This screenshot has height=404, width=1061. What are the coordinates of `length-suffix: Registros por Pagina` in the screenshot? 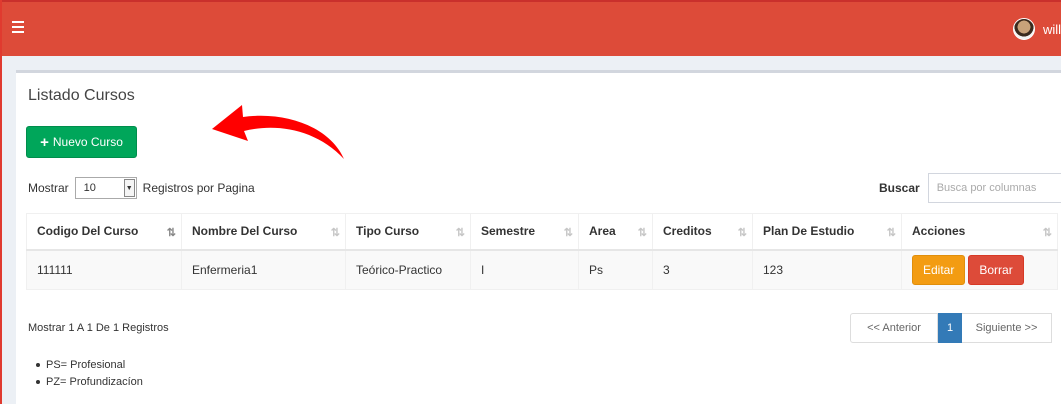 It's located at (198, 188).